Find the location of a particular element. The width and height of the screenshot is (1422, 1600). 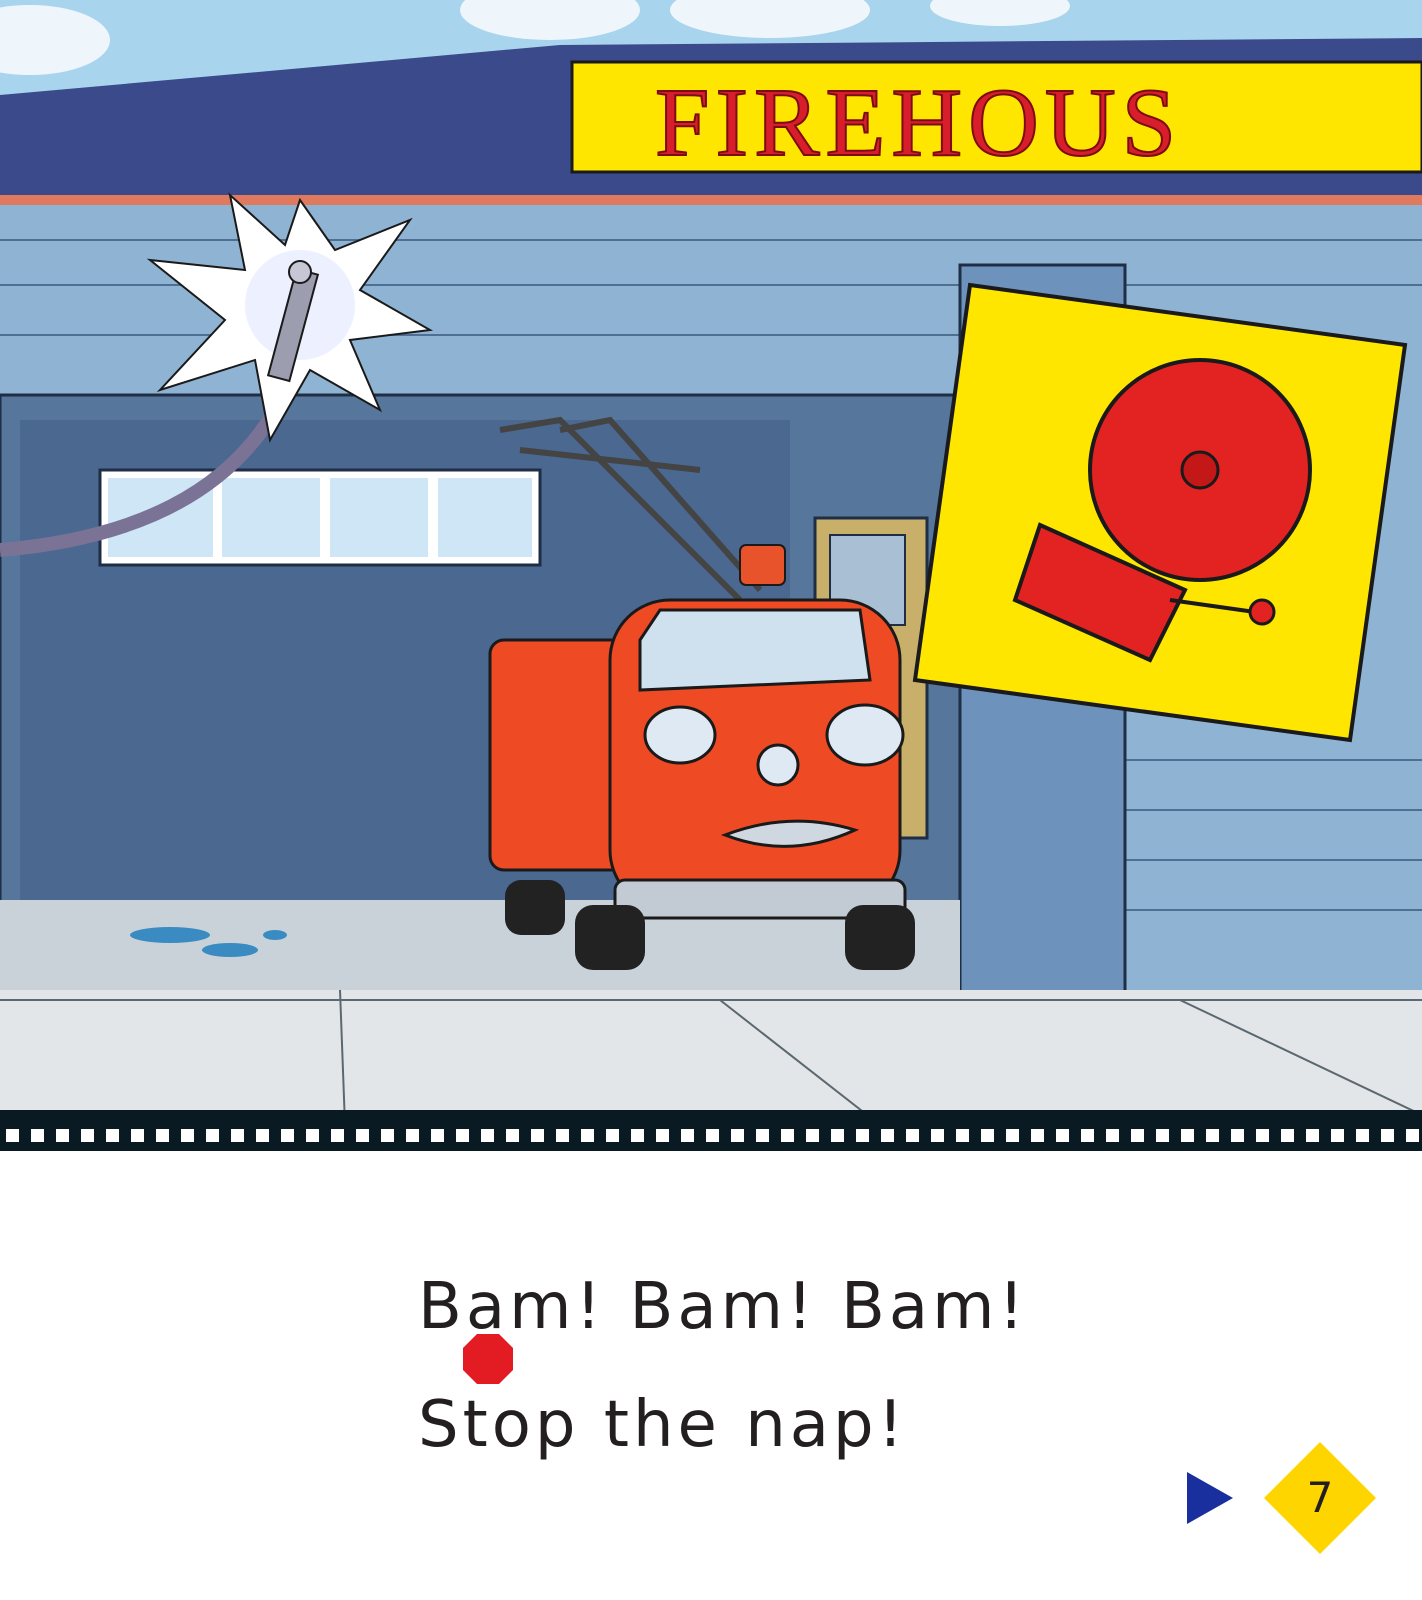

page-number-badge: 7 is located at coordinates (1320, 1498).